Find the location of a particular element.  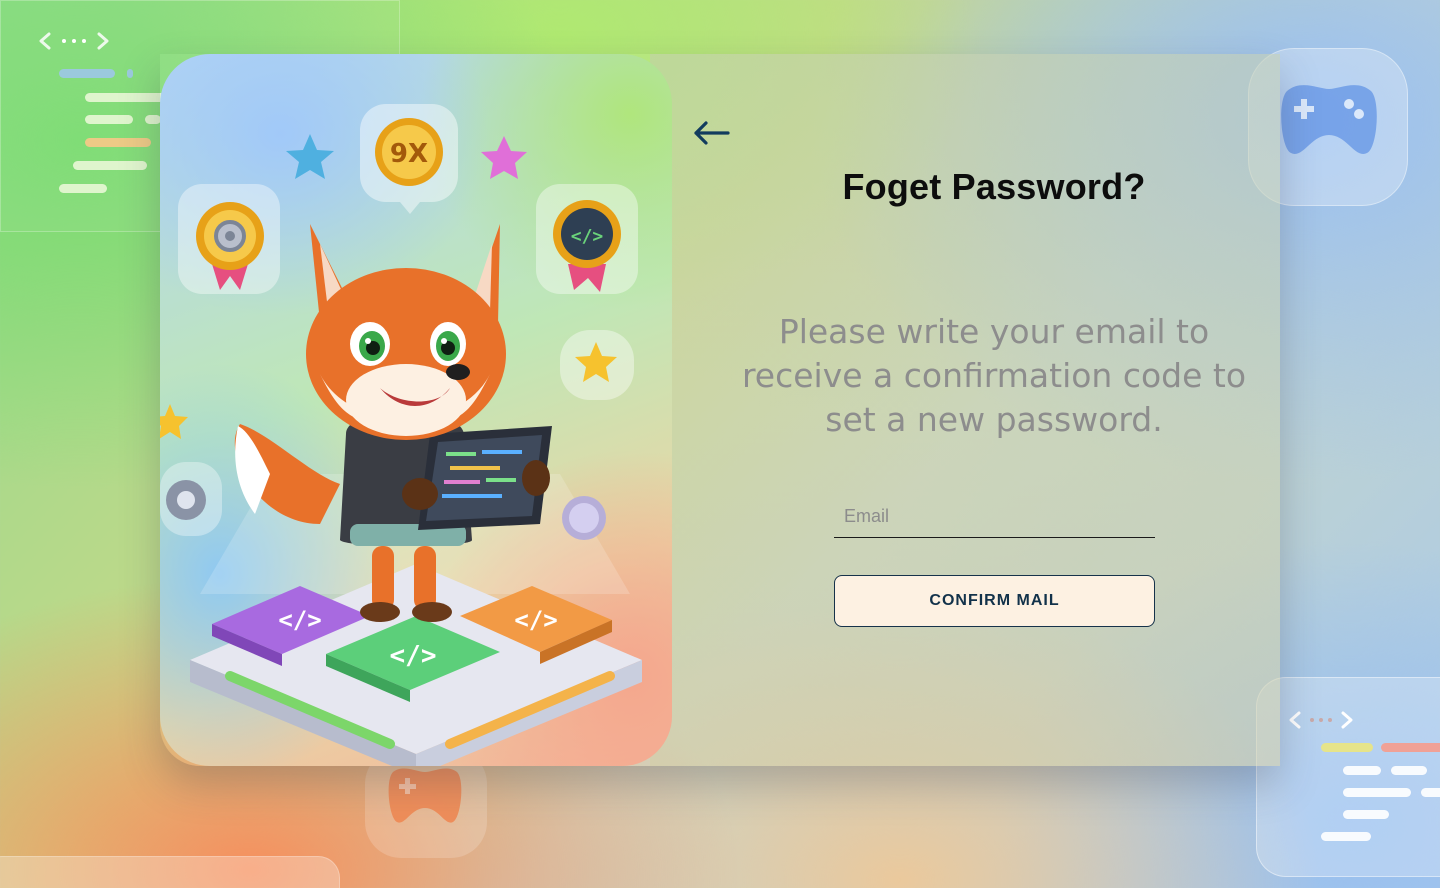

back-button is located at coordinates (712, 132).